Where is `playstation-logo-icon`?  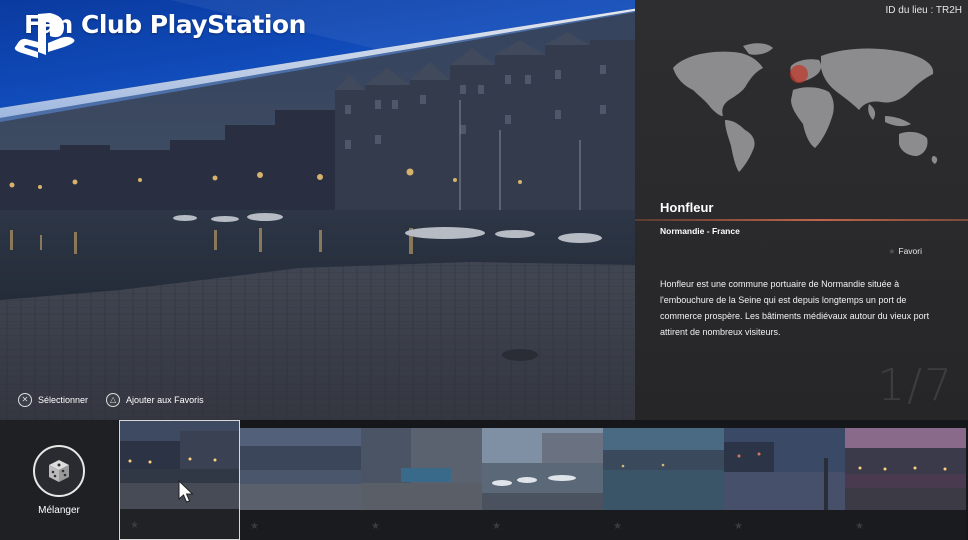
playstation-logo-icon is located at coordinates (44, 35).